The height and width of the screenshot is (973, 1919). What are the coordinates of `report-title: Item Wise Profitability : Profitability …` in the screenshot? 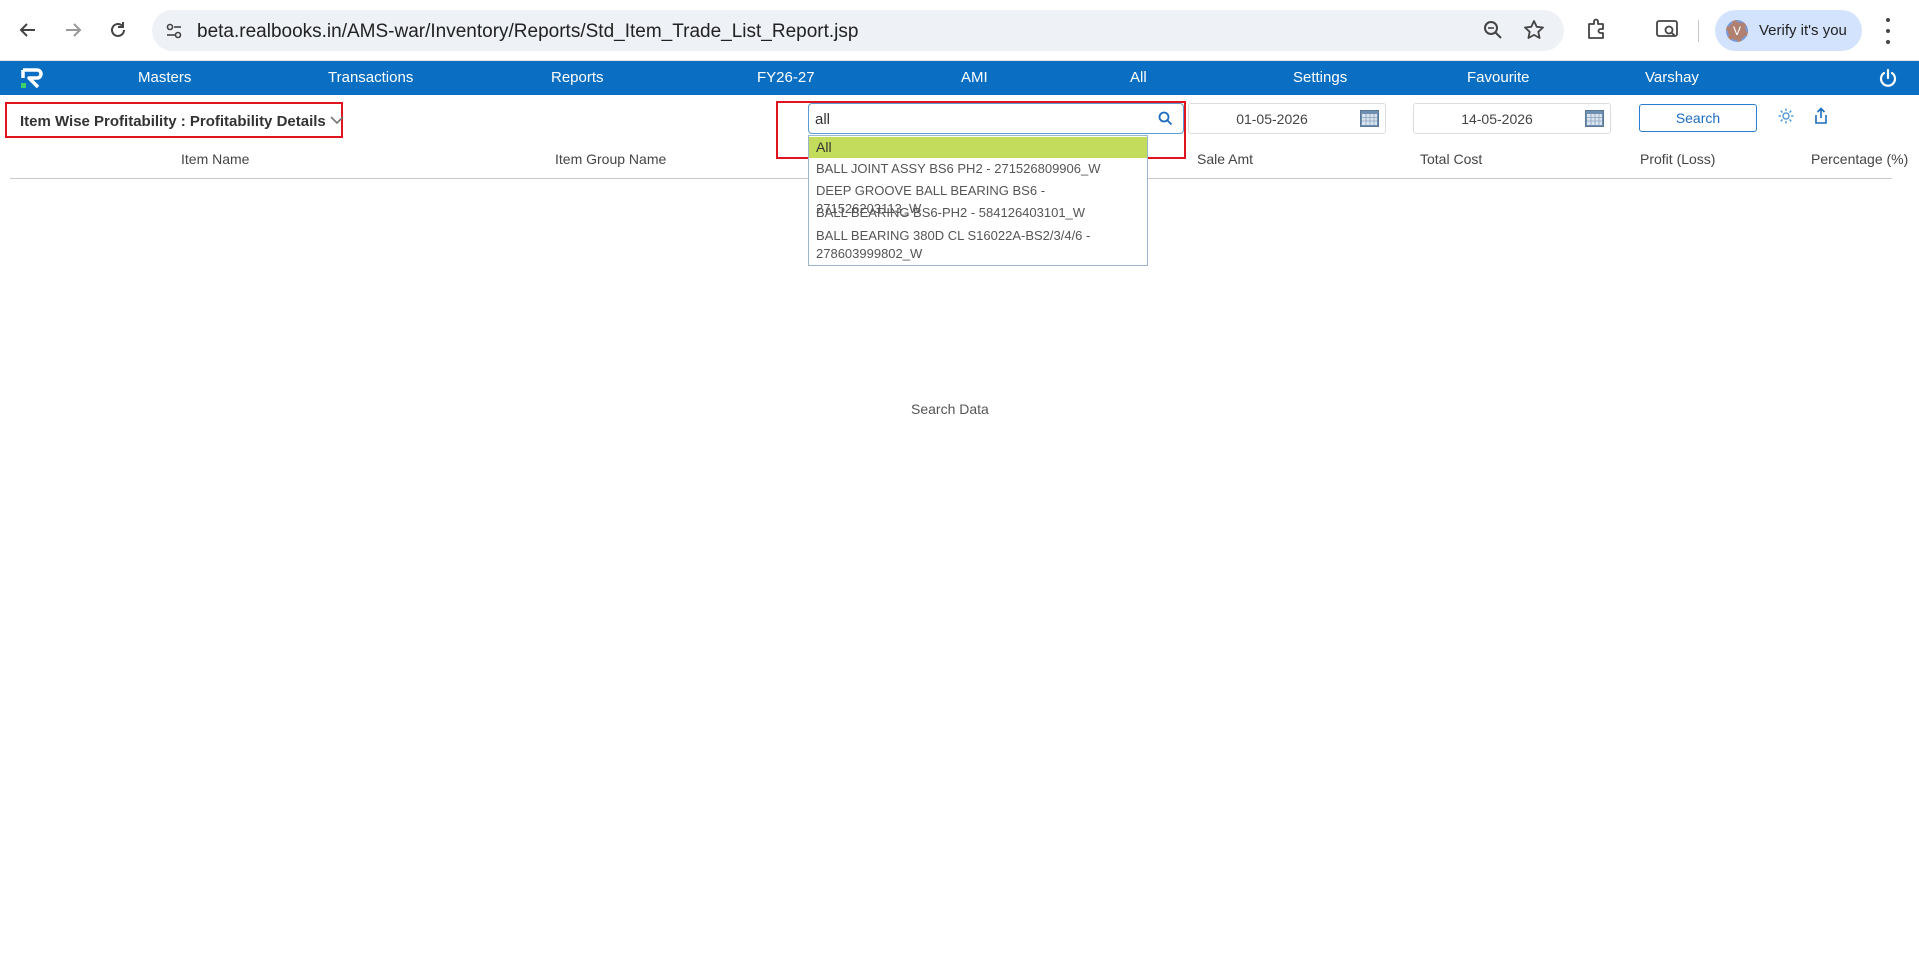 It's located at (182, 121).